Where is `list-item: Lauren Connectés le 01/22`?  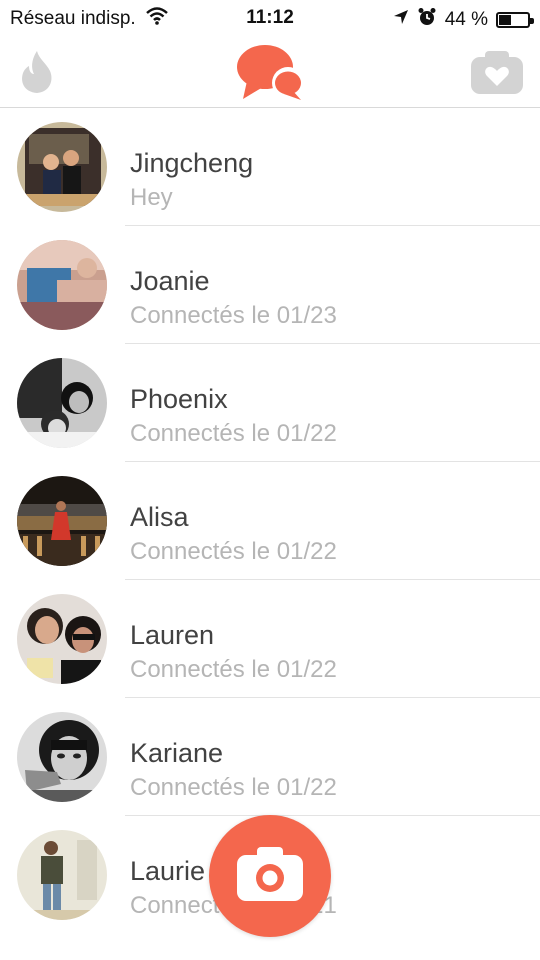
list-item: Lauren Connectés le 01/22 is located at coordinates (270, 639).